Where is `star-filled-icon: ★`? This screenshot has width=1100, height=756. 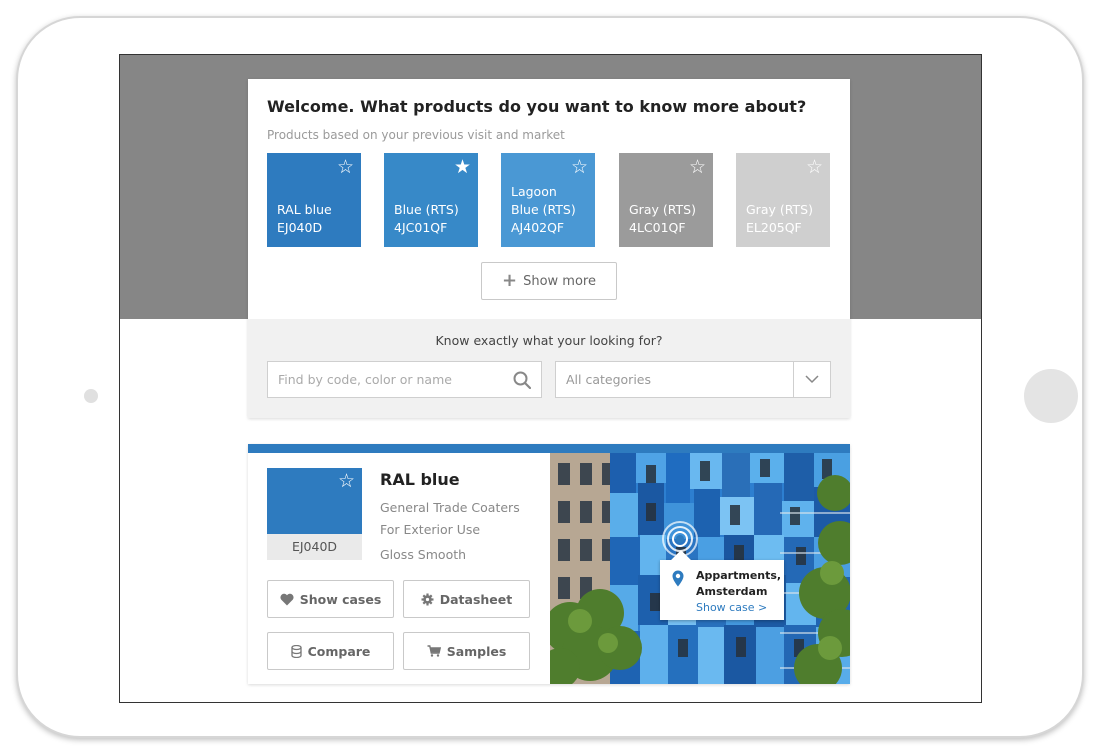
star-filled-icon: ★ is located at coordinates (462, 167).